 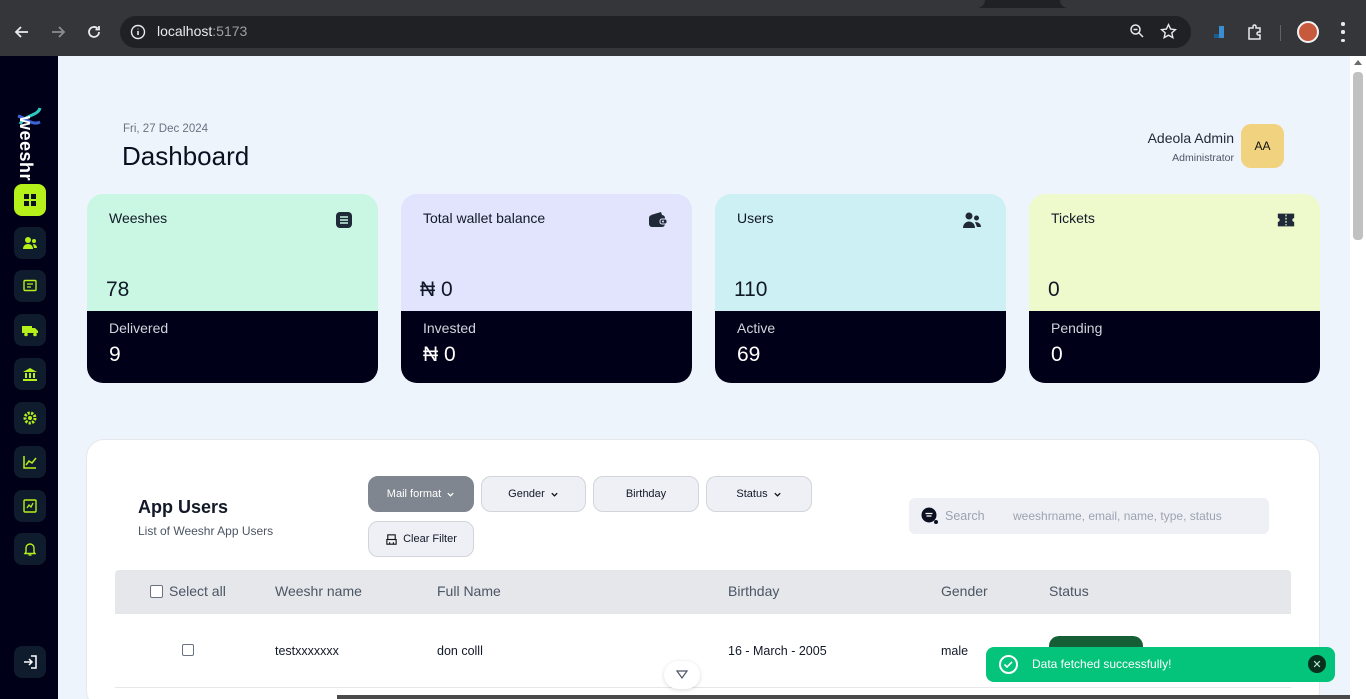 I want to click on search-input, so click(x=1136, y=516).